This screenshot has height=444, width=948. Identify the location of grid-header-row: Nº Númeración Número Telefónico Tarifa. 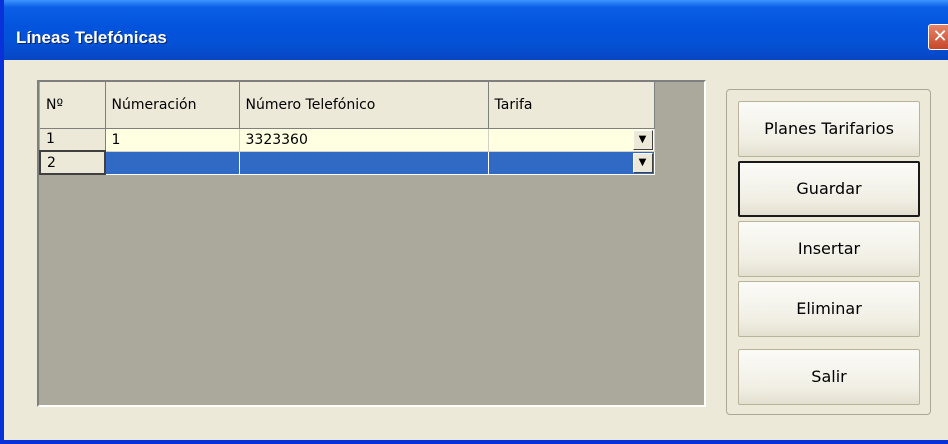
(347, 105).